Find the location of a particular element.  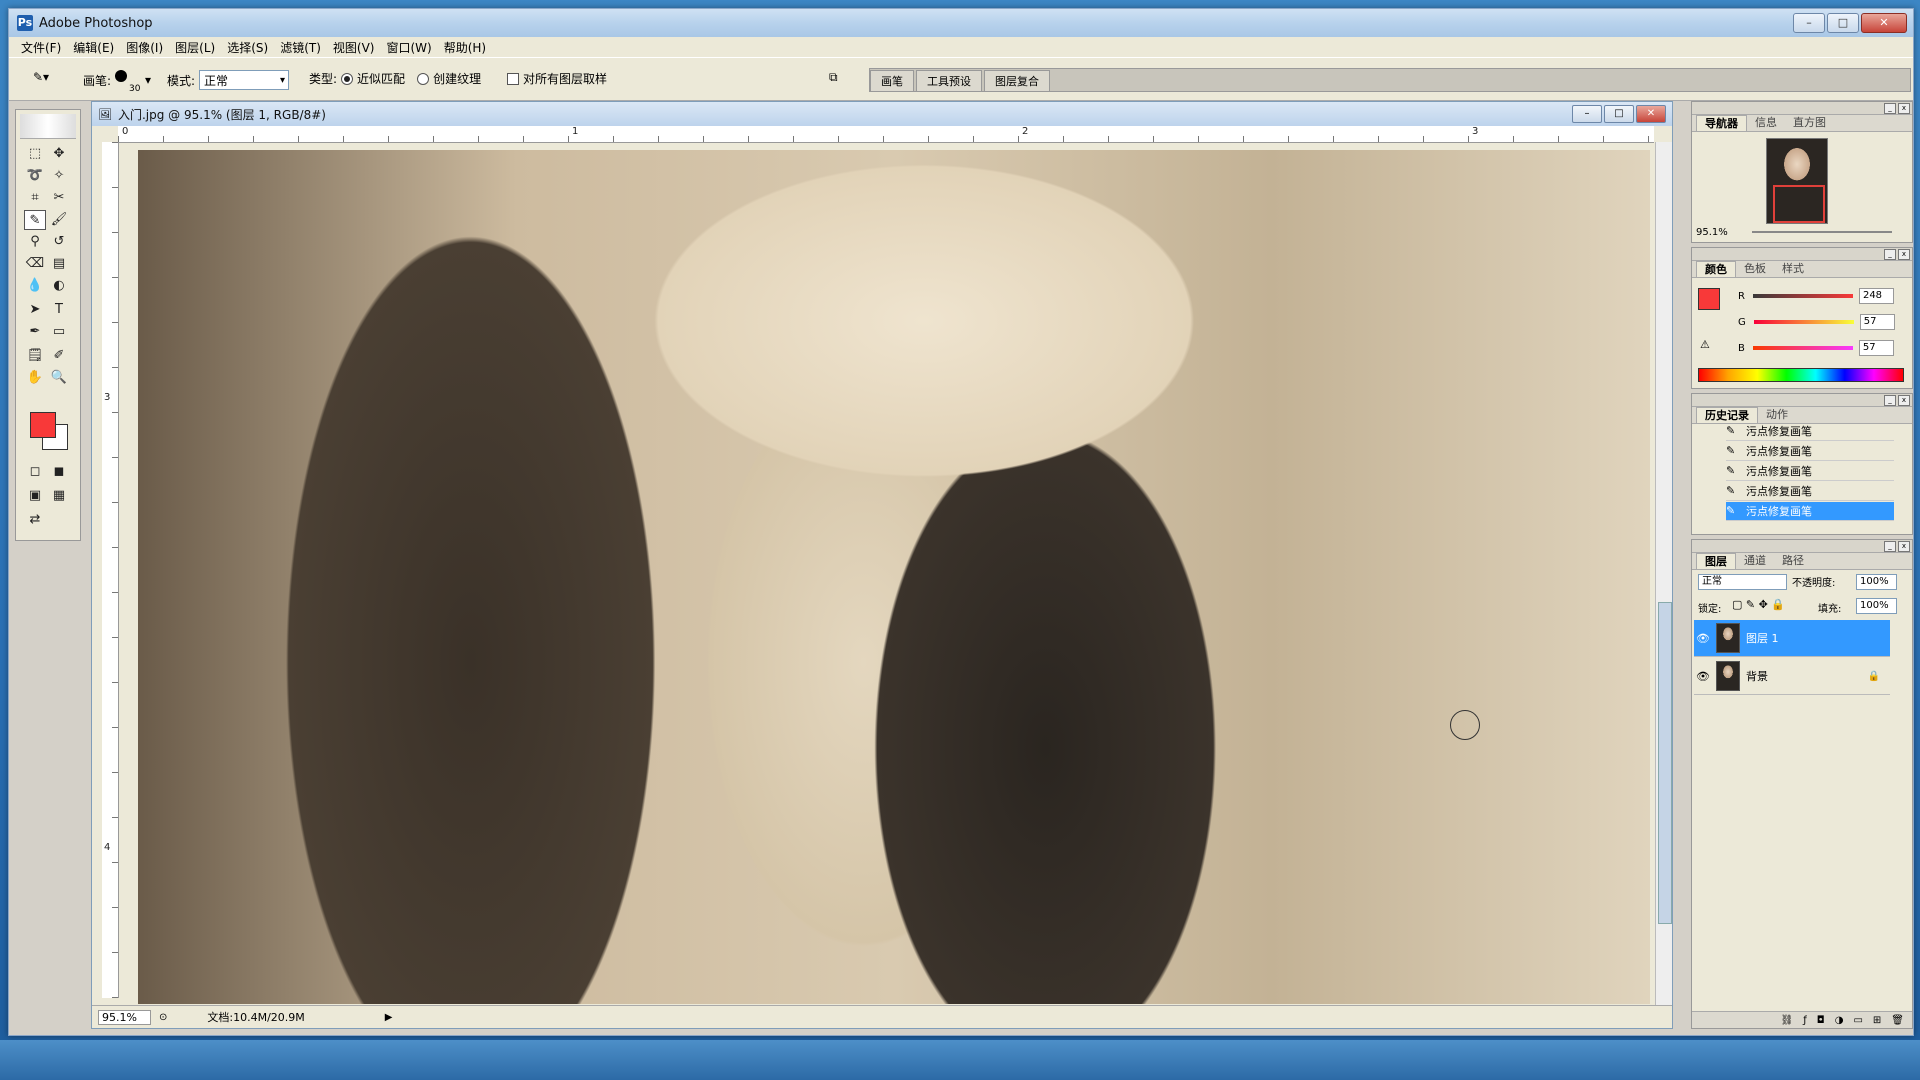

layer-style-icon: ƒ is located at coordinates (1805, 1020).